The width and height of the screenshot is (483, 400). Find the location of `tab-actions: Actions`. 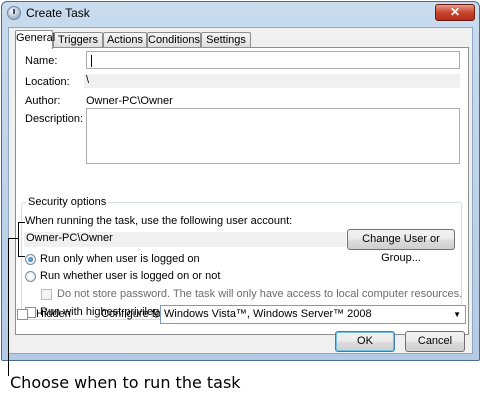

tab-actions: Actions is located at coordinates (125, 40).